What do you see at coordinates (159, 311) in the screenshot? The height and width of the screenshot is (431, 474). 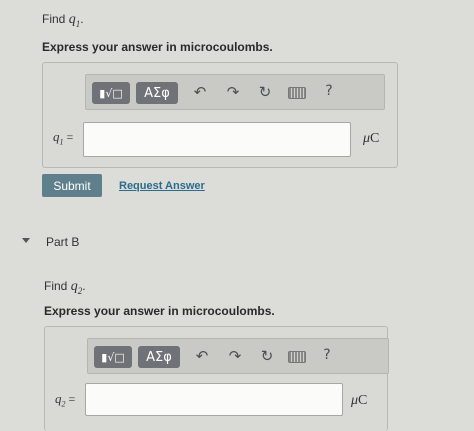 I see `part-b-instruction: Express your answer in microcoulombs.` at bounding box center [159, 311].